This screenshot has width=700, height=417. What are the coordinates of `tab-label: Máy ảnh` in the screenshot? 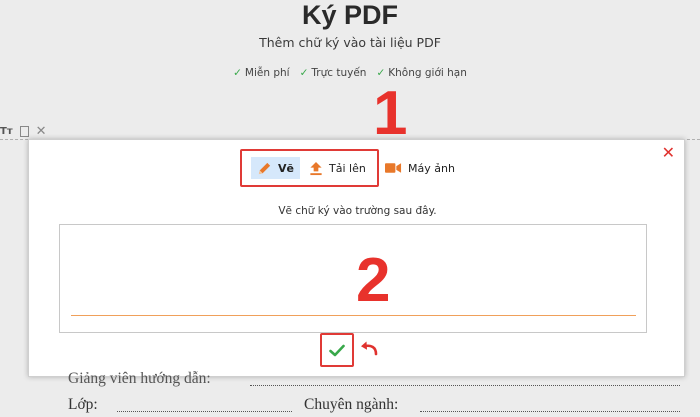 It's located at (431, 168).